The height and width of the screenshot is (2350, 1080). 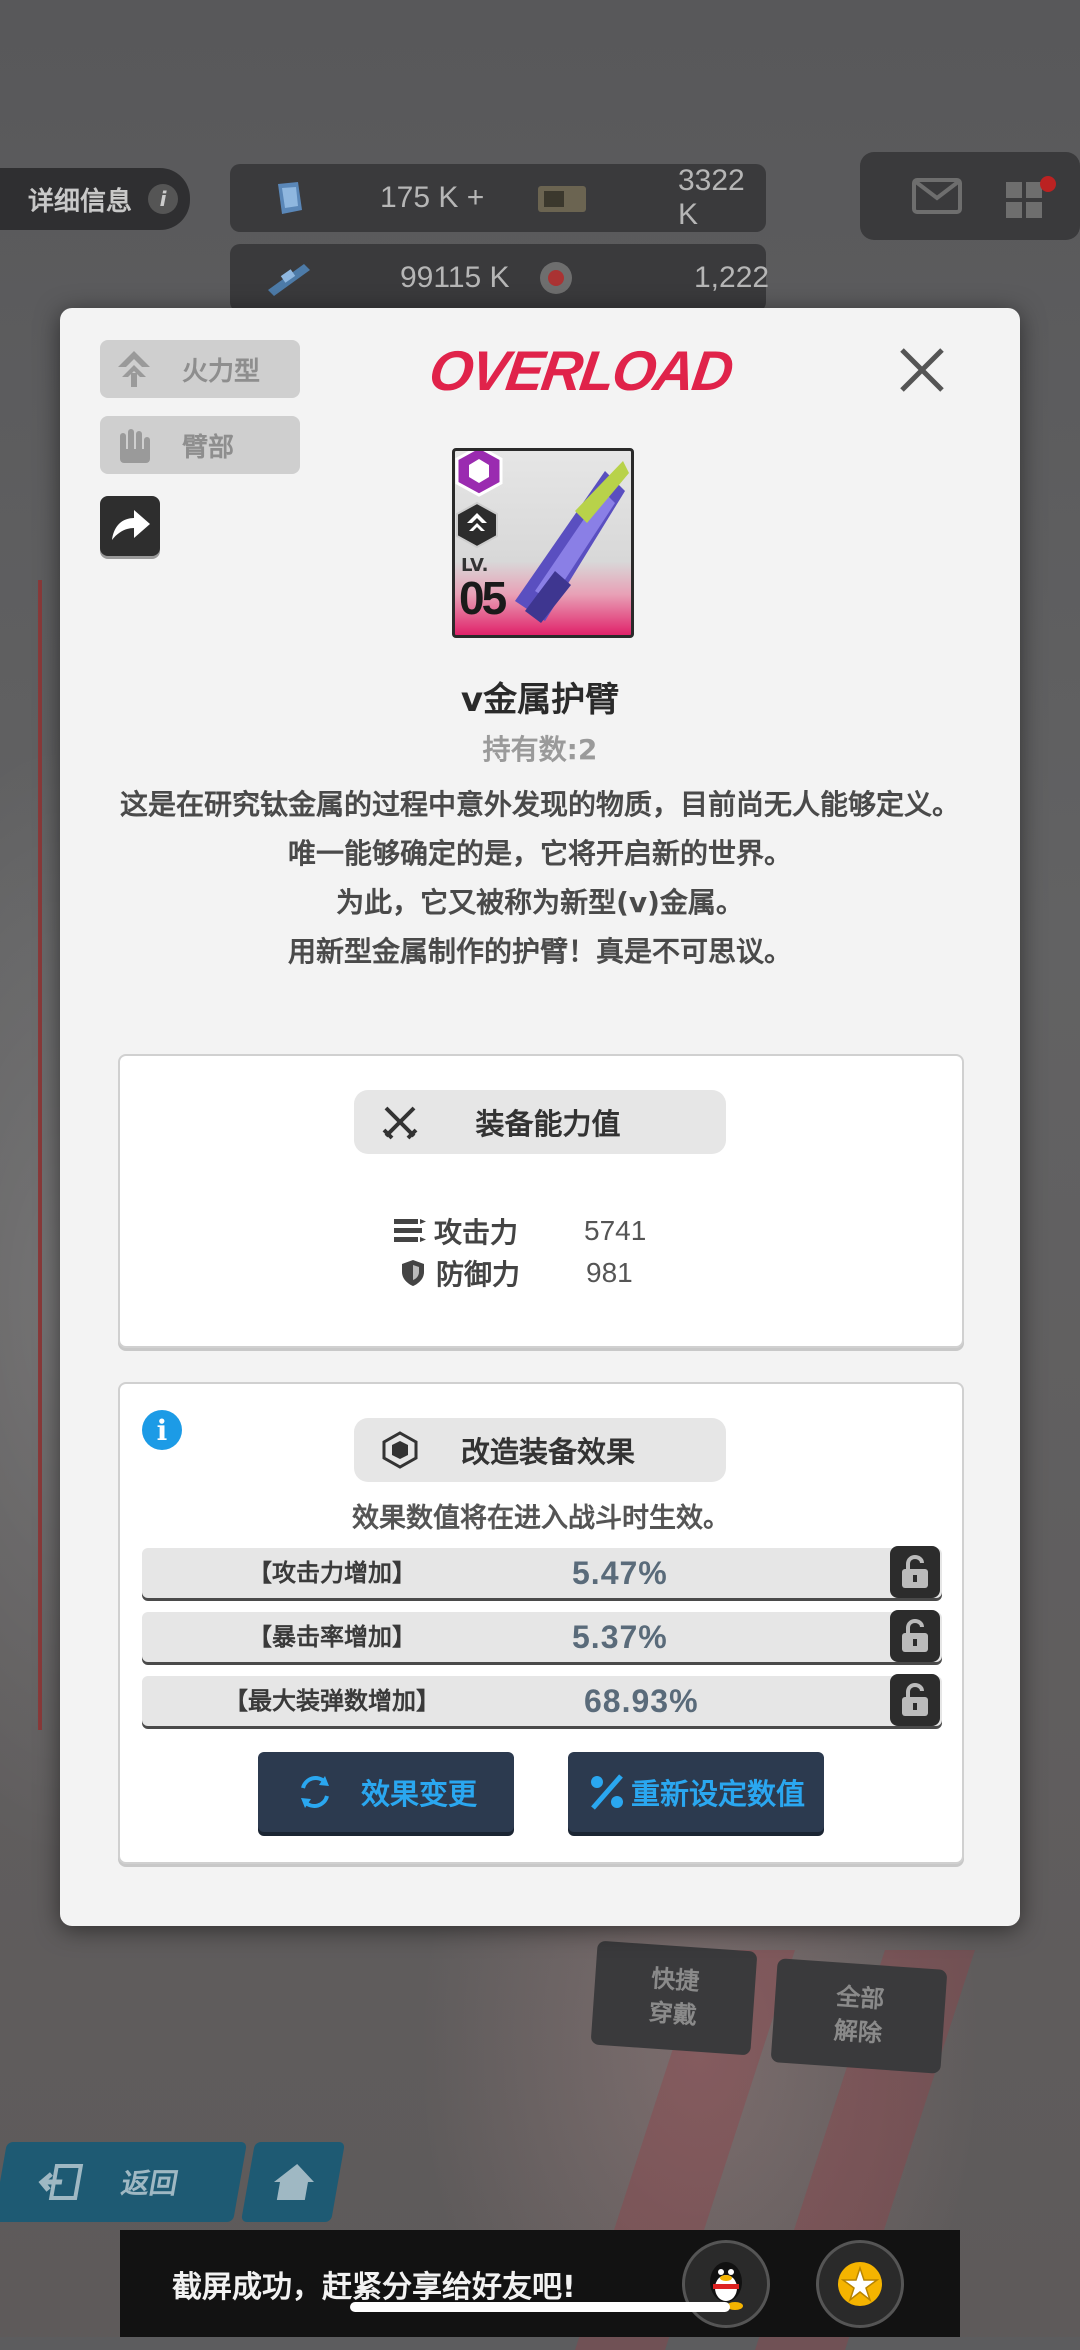 I want to click on modification-panel-title: 改造装备效果, so click(x=547, y=1452).